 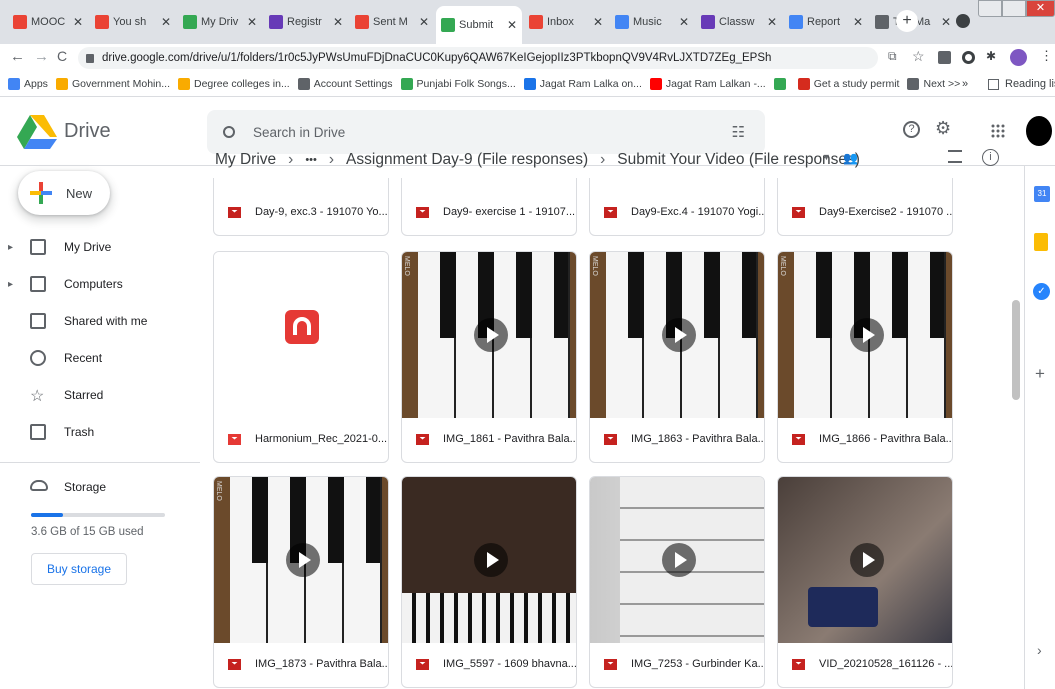 I want to click on bookmark-star-icon: ☆, so click(x=918, y=56).